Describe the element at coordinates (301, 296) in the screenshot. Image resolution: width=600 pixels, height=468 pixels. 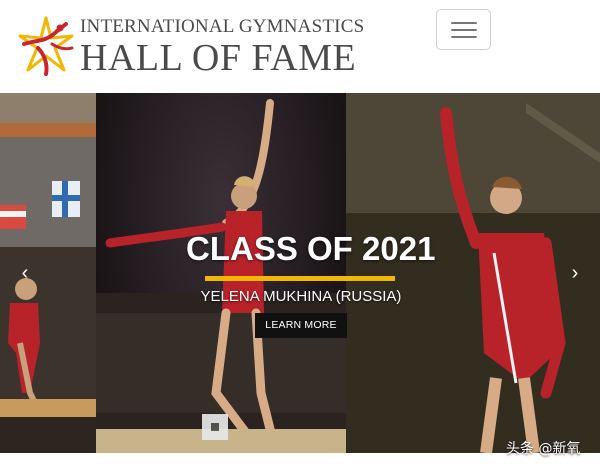
I see `carousel-subtitle: YELENA MUKHINA (RUSSIA)` at that location.